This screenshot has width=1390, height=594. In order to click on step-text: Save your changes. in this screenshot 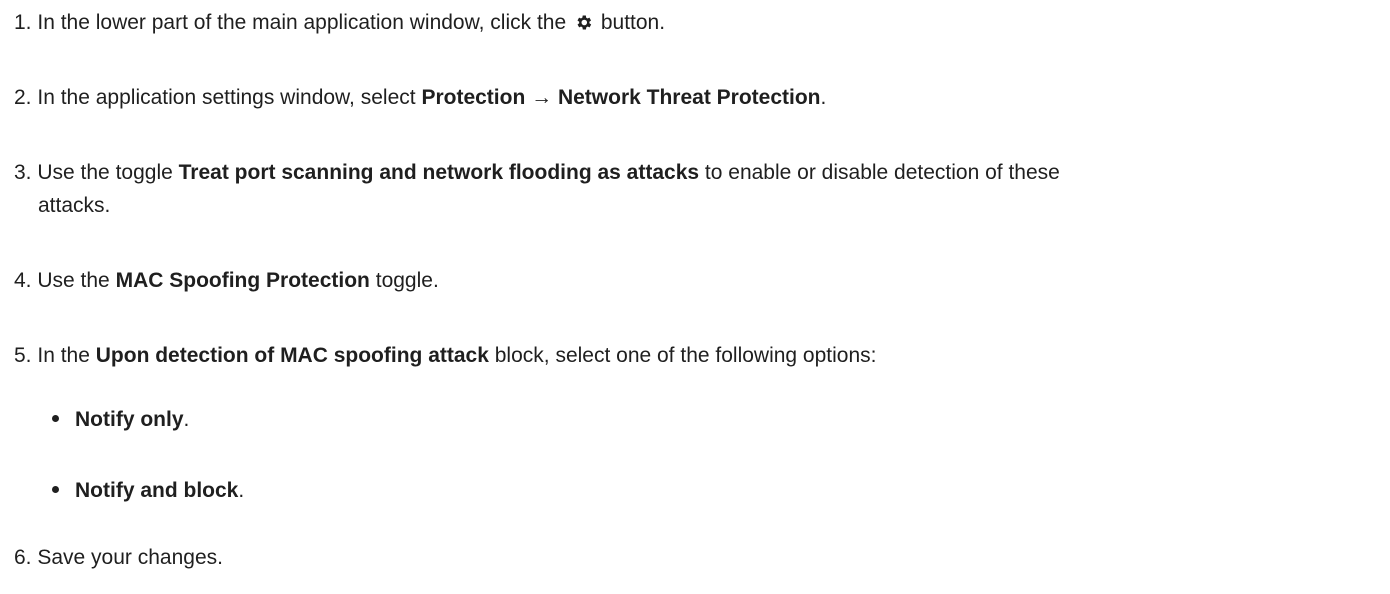, I will do `click(130, 557)`.